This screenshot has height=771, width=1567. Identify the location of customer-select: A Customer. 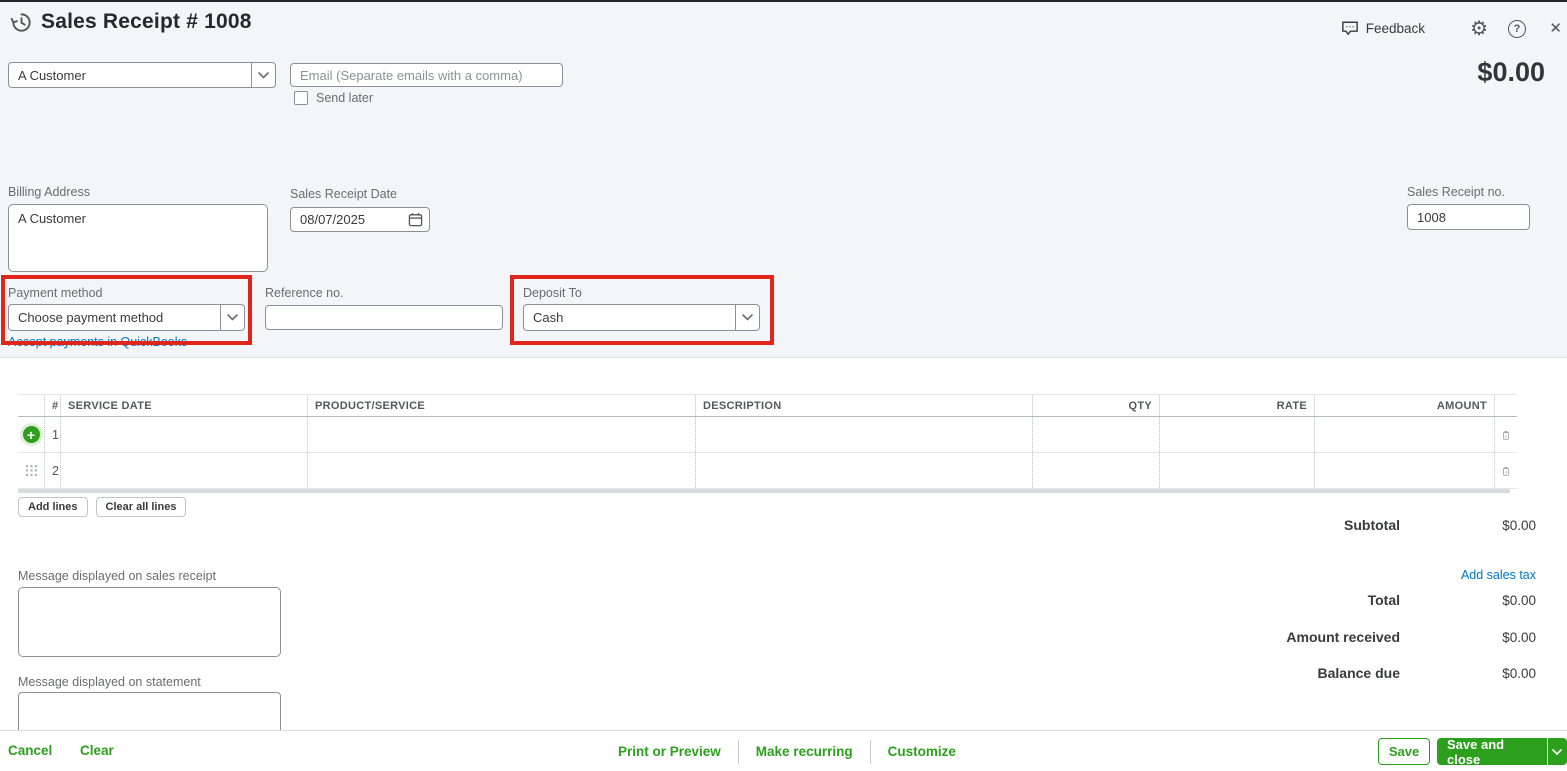
(142, 75).